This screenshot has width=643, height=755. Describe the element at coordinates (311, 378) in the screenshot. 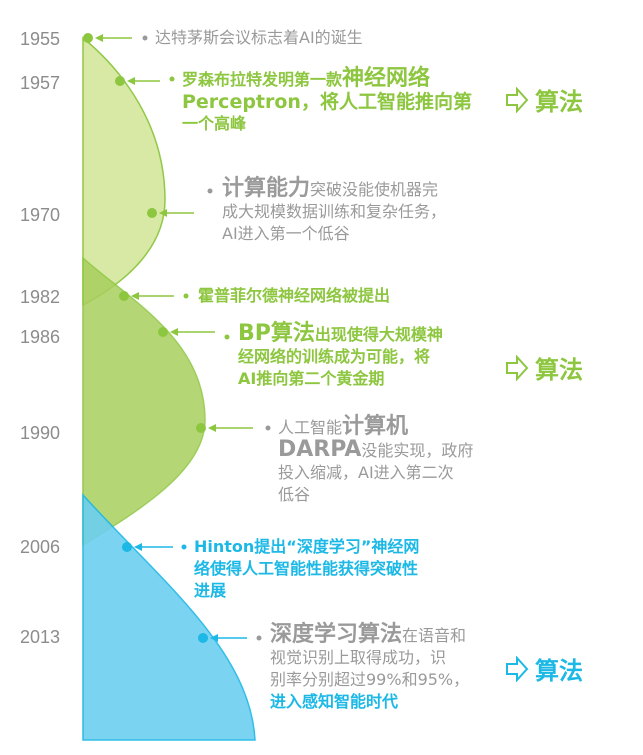

I see `event-1986-line3: AI推向第二个黄金期` at that location.